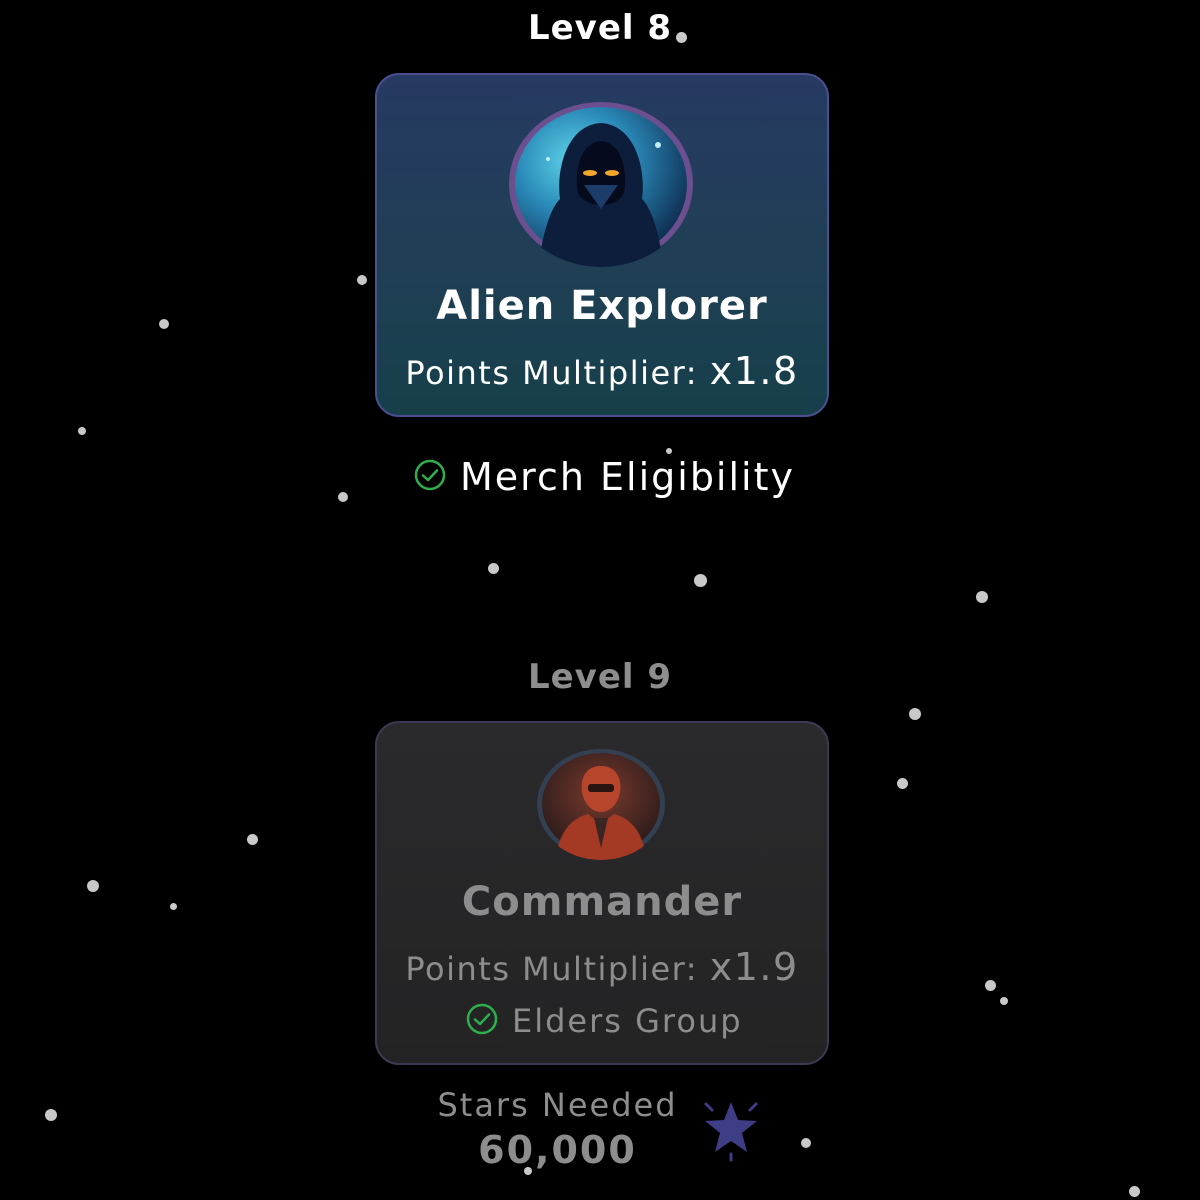  What do you see at coordinates (557, 1150) in the screenshot?
I see `stars-needed-value: 60,000` at bounding box center [557, 1150].